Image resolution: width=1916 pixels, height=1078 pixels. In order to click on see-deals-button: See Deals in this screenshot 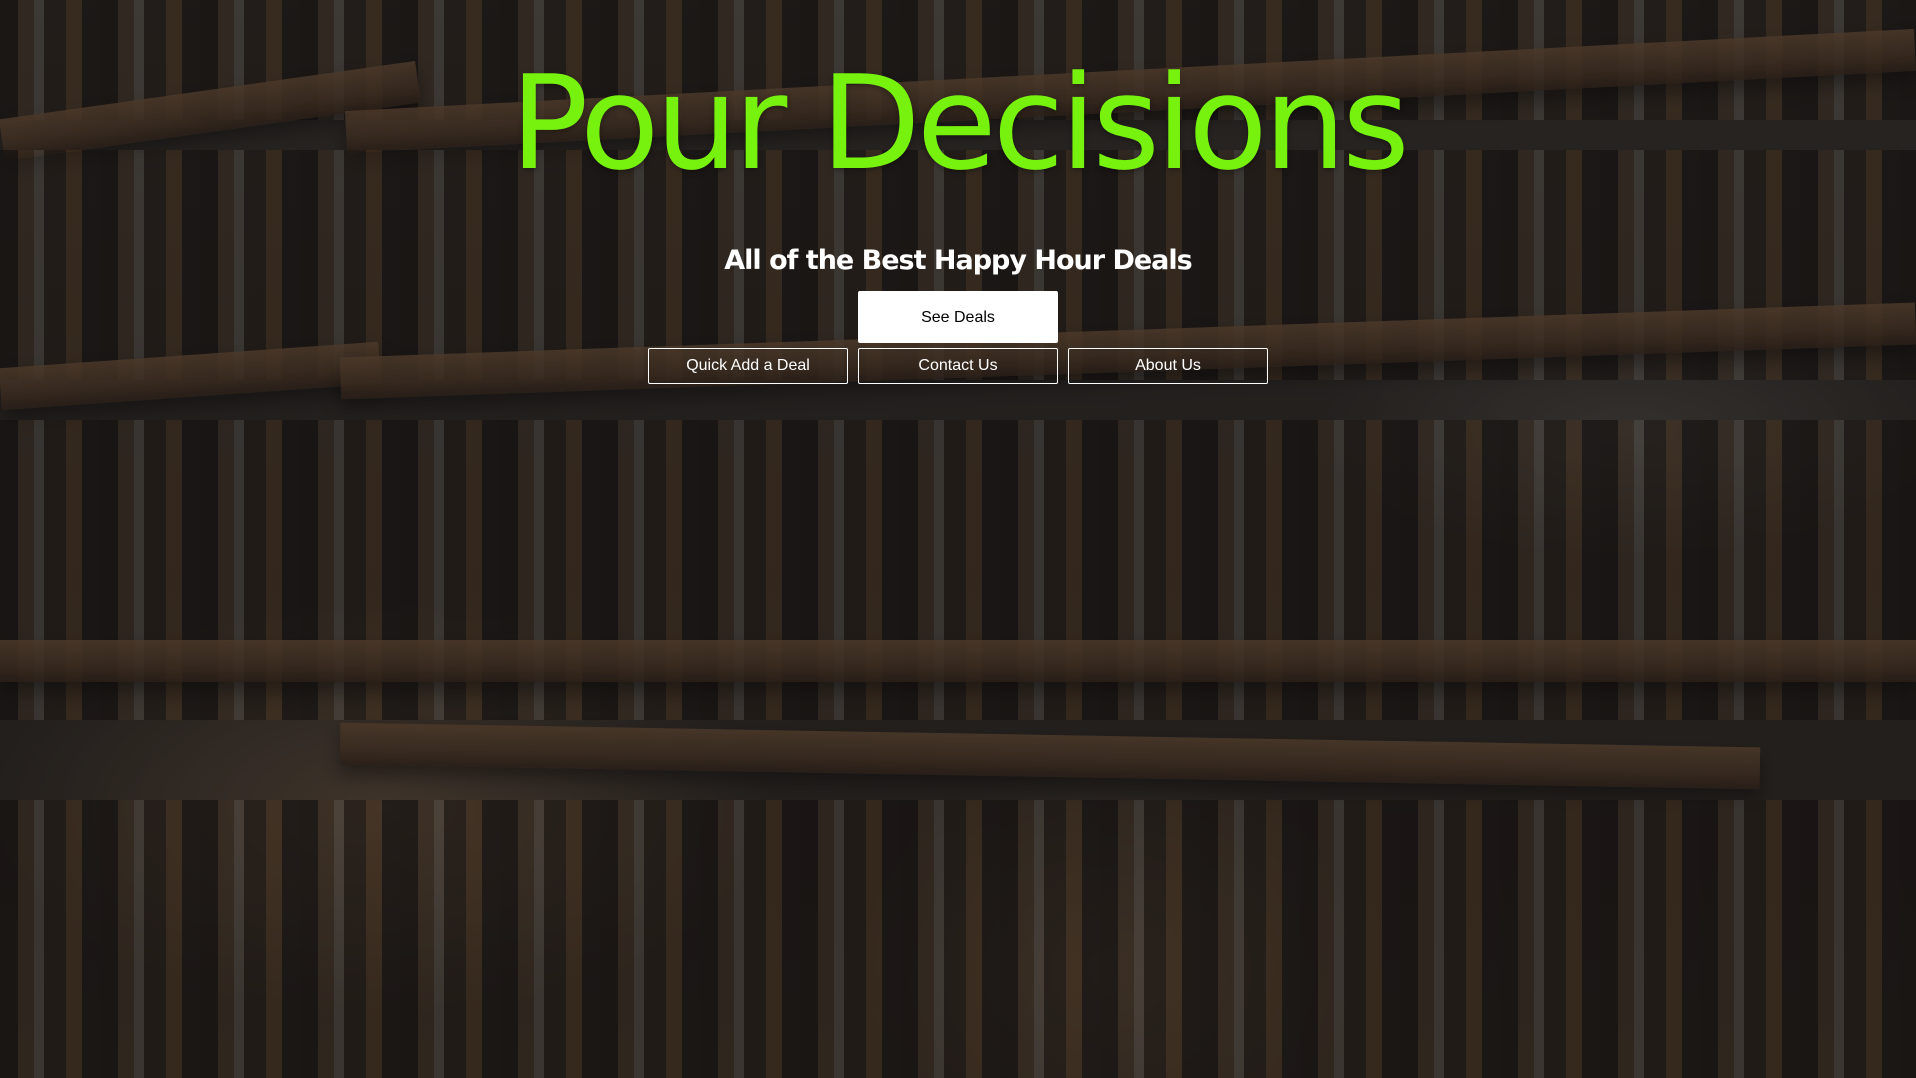, I will do `click(958, 317)`.